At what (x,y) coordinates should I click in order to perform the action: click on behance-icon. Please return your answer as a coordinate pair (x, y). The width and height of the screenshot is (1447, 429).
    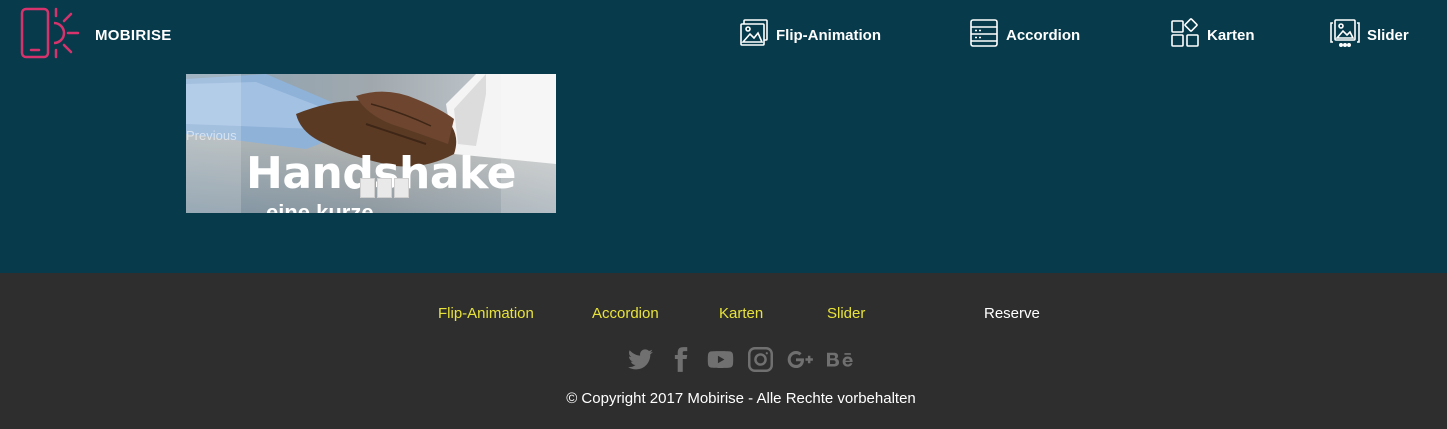
    Looking at the image, I should click on (840, 359).